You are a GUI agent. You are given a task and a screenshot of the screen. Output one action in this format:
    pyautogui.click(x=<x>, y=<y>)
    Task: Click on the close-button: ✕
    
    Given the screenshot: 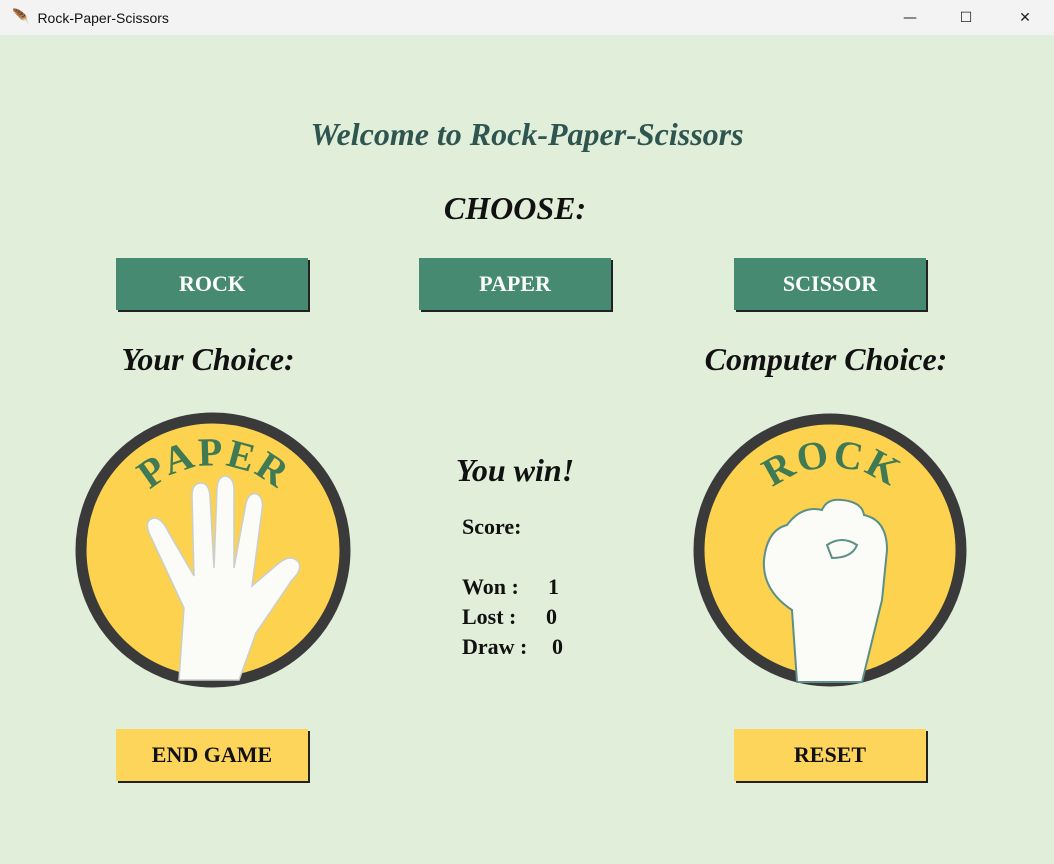 What is the action you would take?
    pyautogui.click(x=1025, y=17)
    